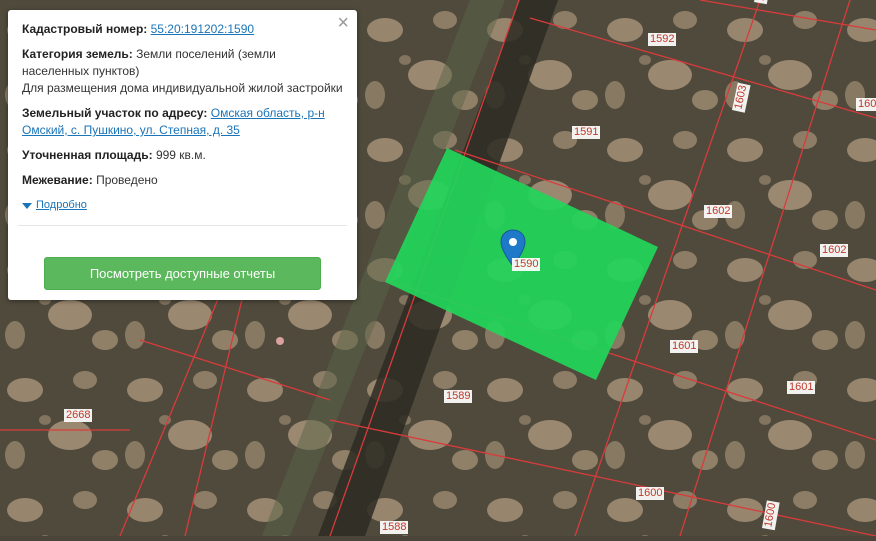 This screenshot has width=876, height=541. I want to click on area-row: Уточненная площадь: 999 кв.м., so click(182, 155).